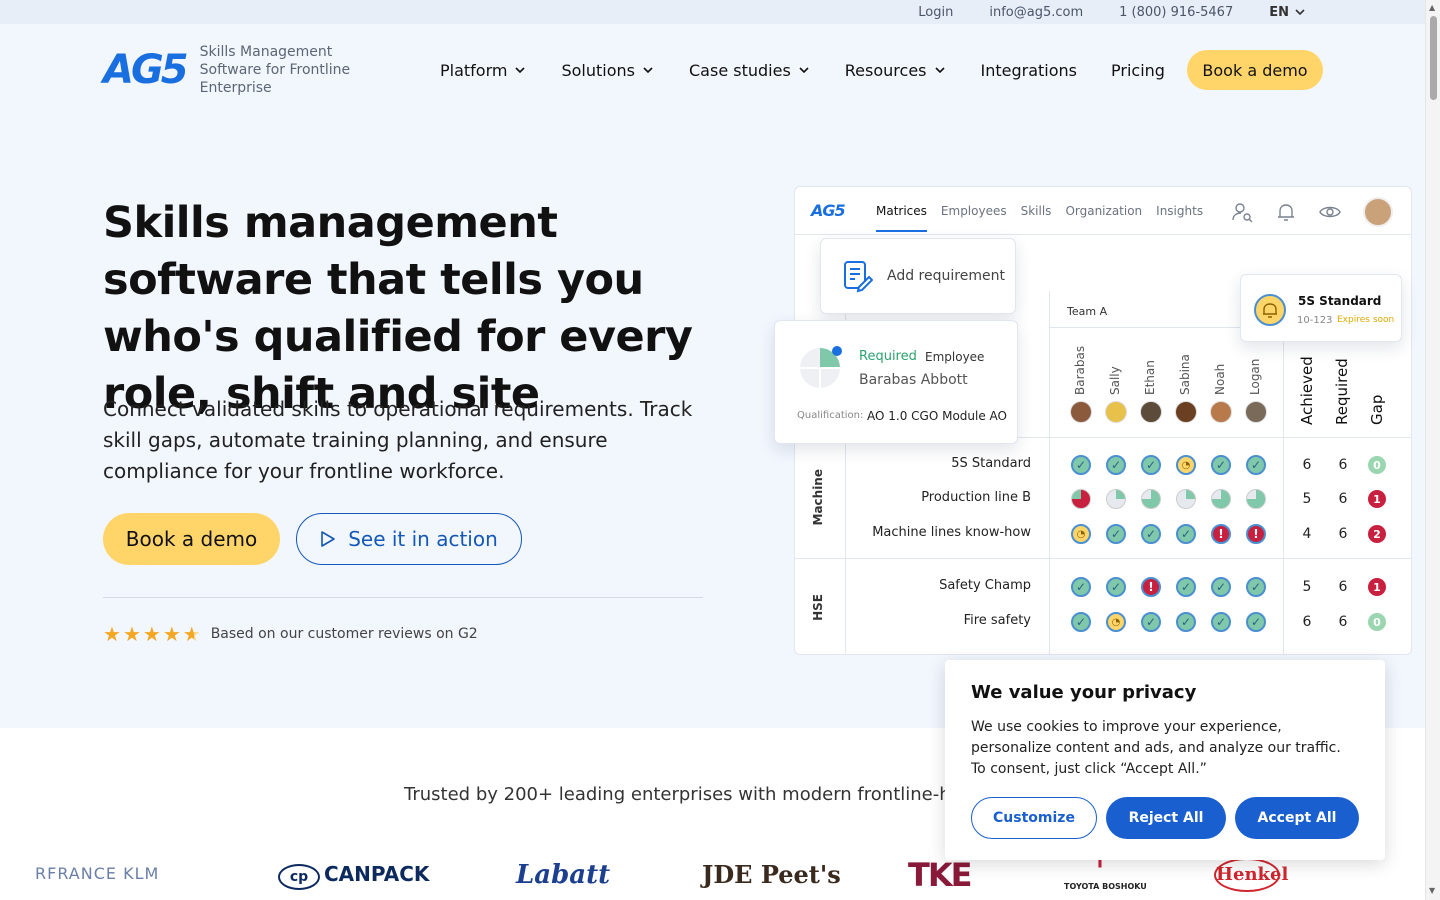  What do you see at coordinates (885, 70) in the screenshot?
I see `nav-item-label: Resources` at bounding box center [885, 70].